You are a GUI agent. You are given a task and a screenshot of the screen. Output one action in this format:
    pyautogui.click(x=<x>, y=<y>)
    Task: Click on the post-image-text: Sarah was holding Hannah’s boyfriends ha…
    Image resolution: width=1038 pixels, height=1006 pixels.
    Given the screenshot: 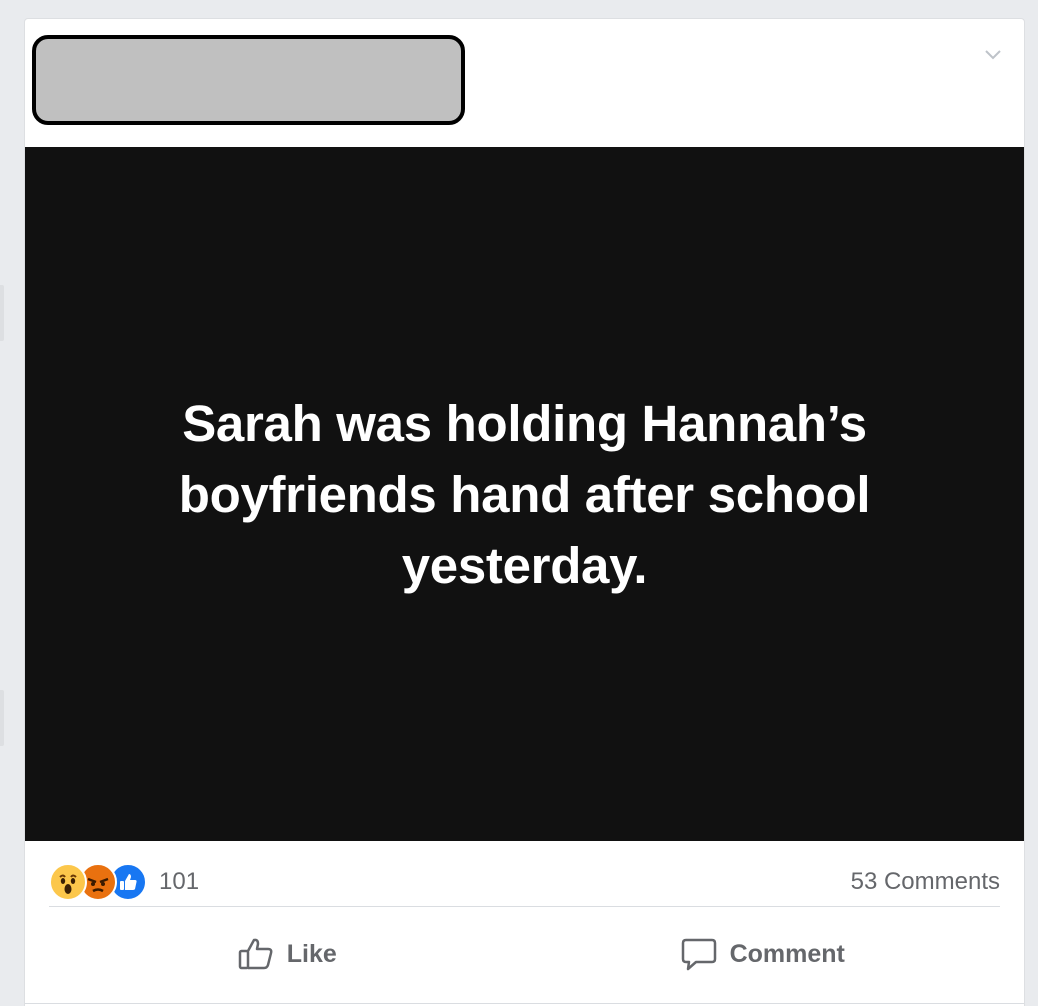 What is the action you would take?
    pyautogui.click(x=524, y=494)
    